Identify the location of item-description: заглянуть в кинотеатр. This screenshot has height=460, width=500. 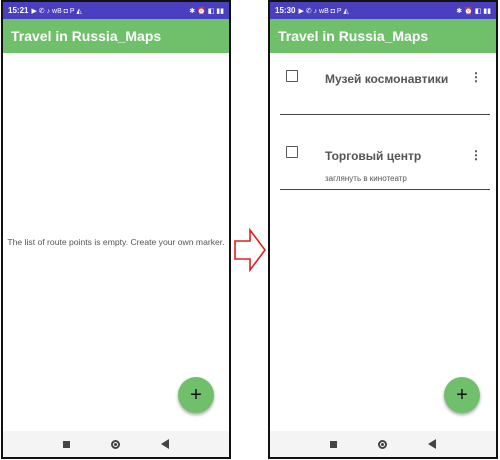
(366, 178).